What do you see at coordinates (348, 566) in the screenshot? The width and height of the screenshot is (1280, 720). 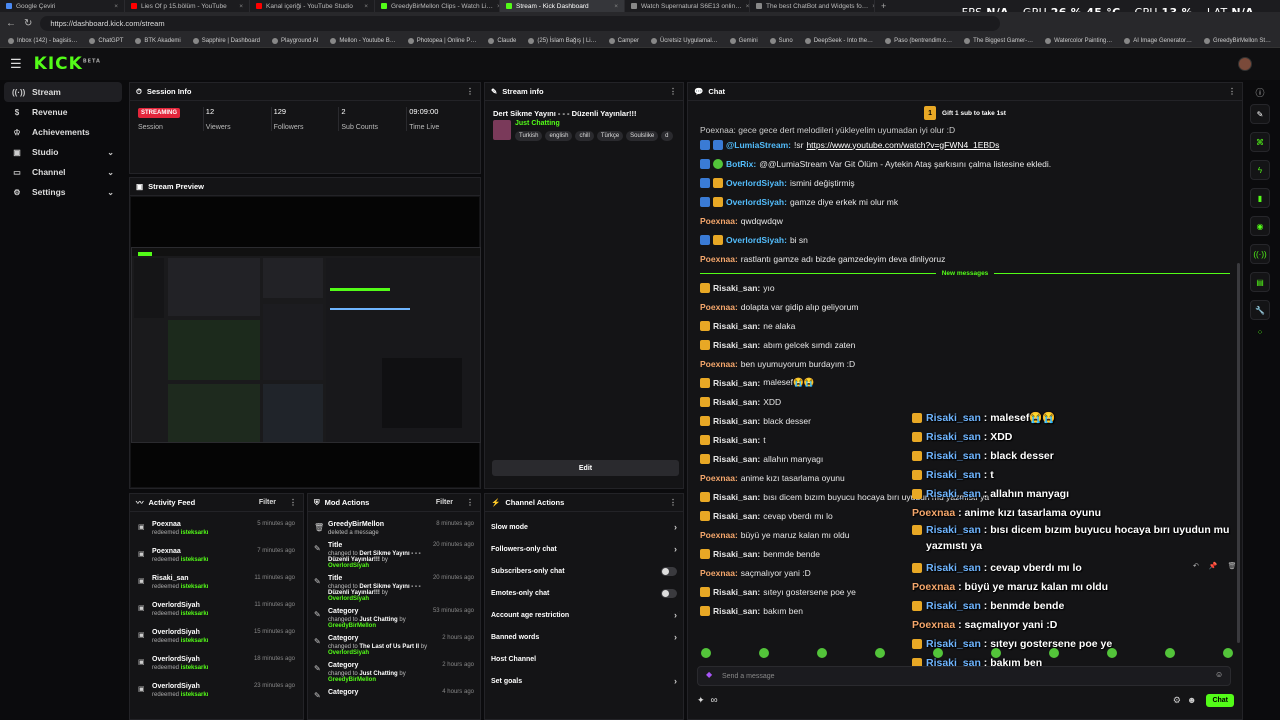 I see `mod-user: OverlordSiyah` at bounding box center [348, 566].